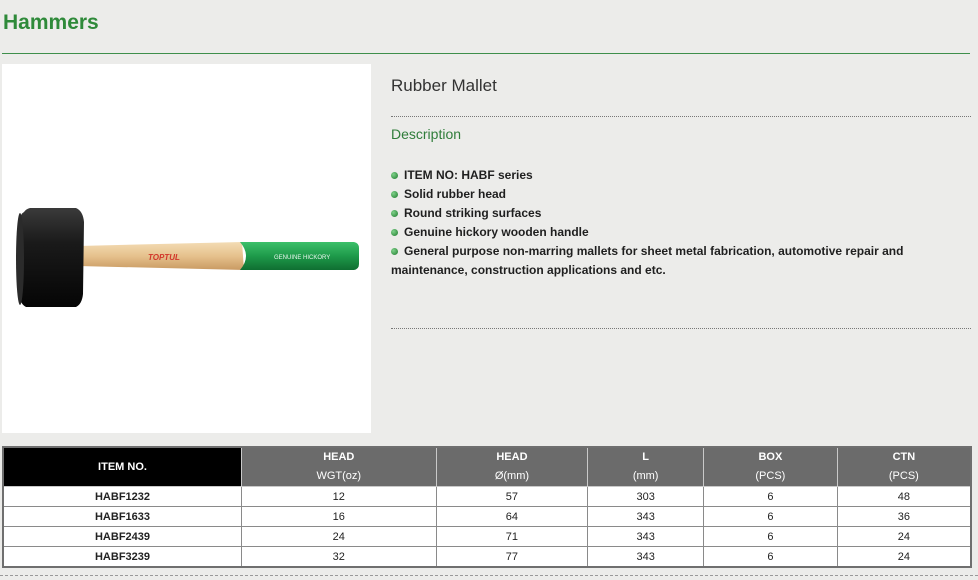  Describe the element at coordinates (50, 257) in the screenshot. I see `mallet-head` at that location.